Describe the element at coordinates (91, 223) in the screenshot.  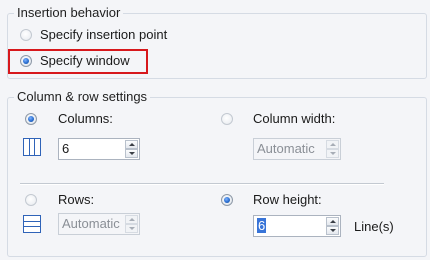
I see `rows-value: Automatic` at that location.